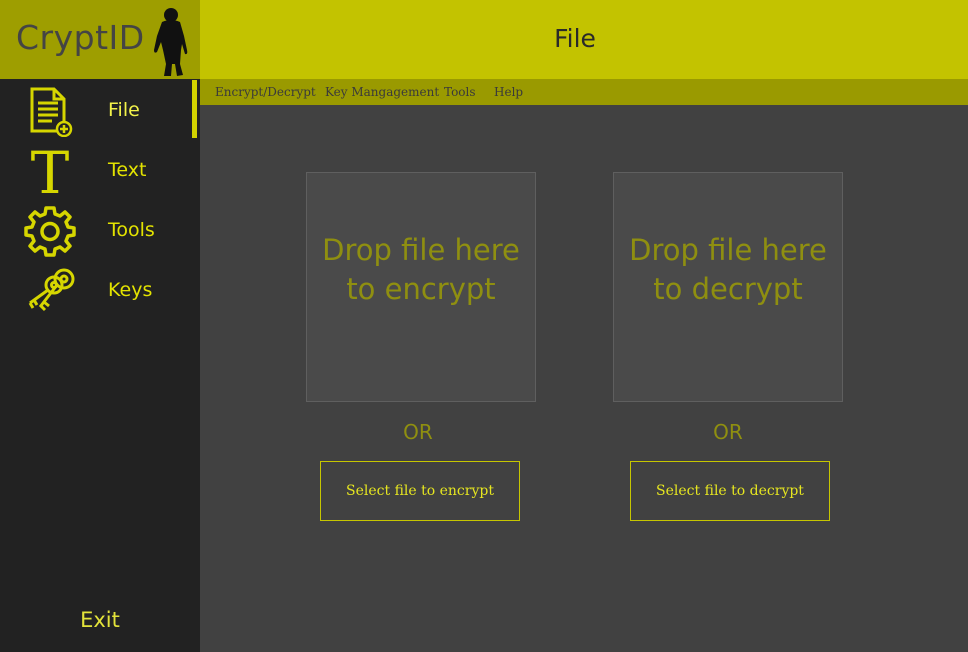 The height and width of the screenshot is (652, 968). I want to click on keys-icon, so click(51, 290).